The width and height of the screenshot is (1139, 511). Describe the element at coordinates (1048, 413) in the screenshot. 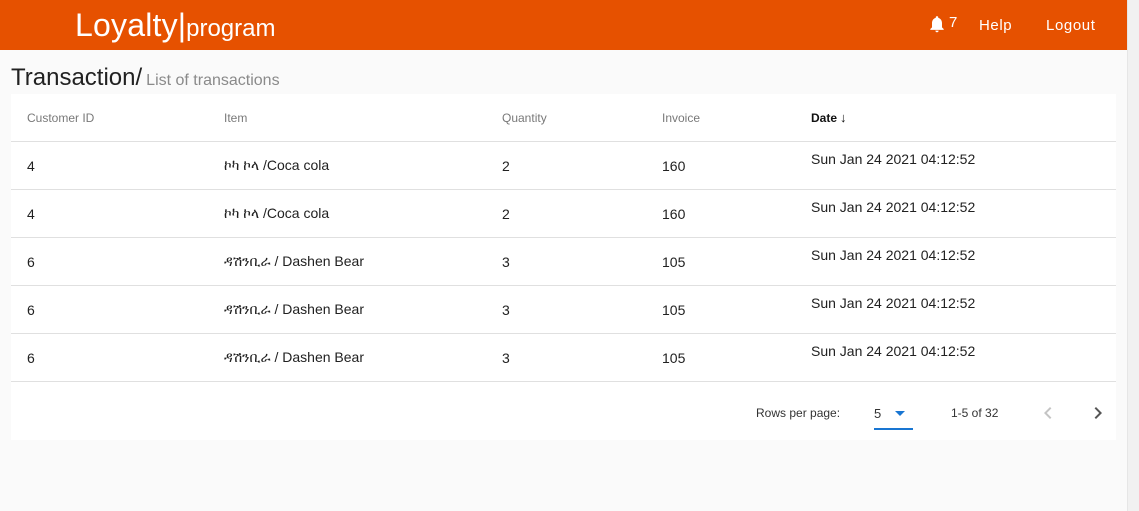

I see `chevron-left-icon` at that location.